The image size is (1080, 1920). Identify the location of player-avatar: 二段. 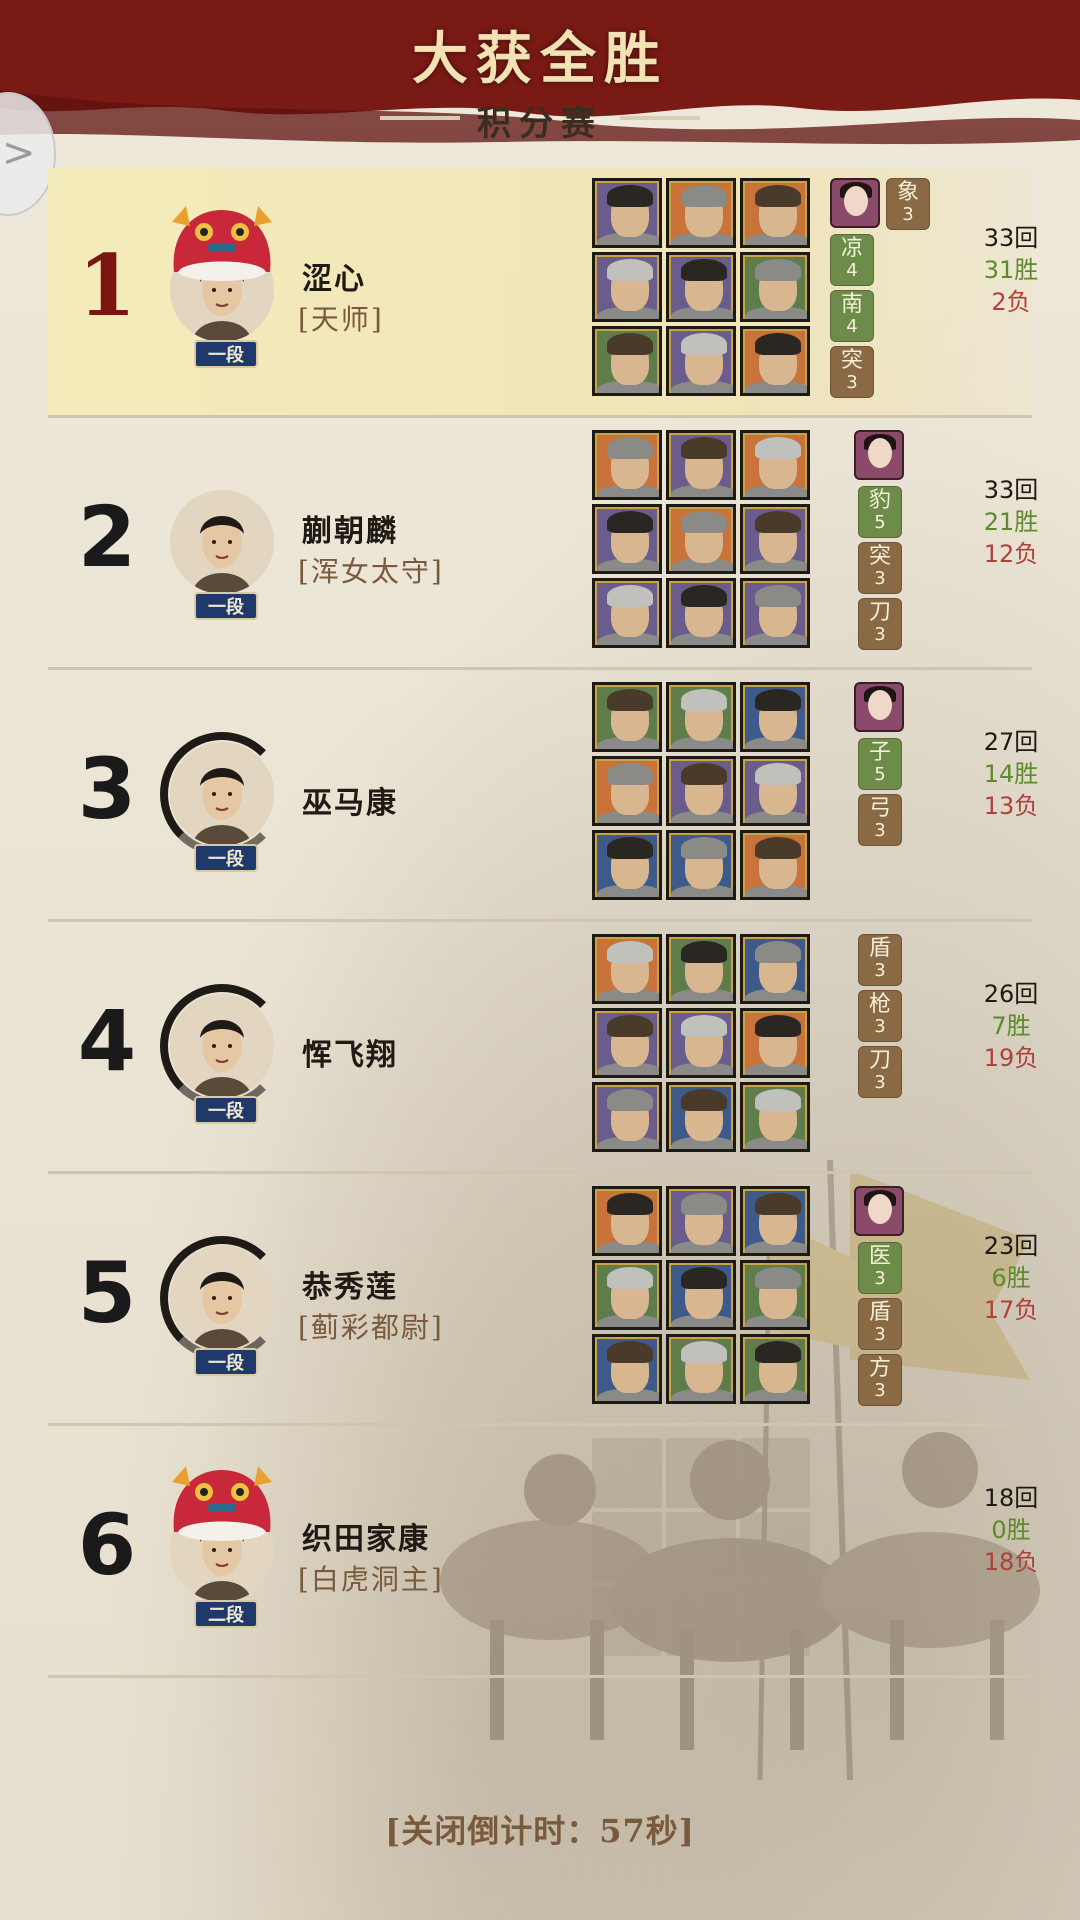
(222, 1547).